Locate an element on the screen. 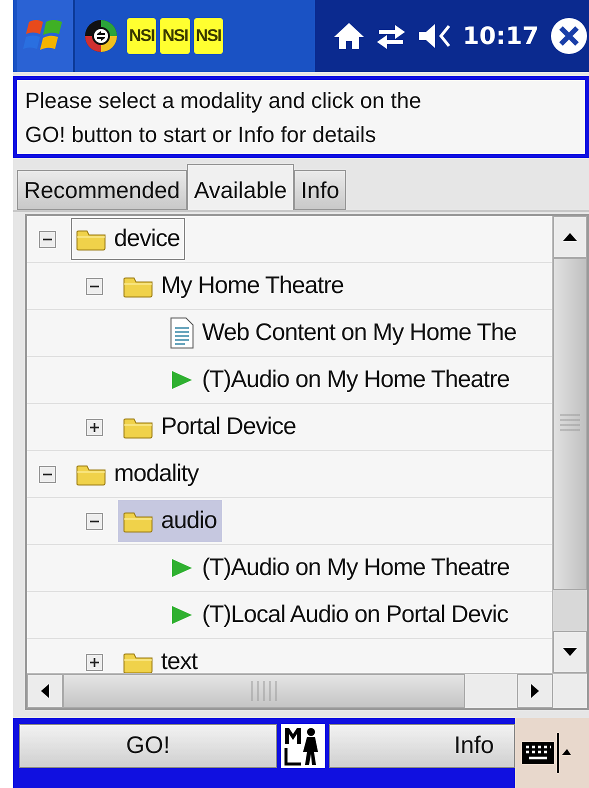 The height and width of the screenshot is (788, 589). down-arrow-icon is located at coordinates (570, 652).